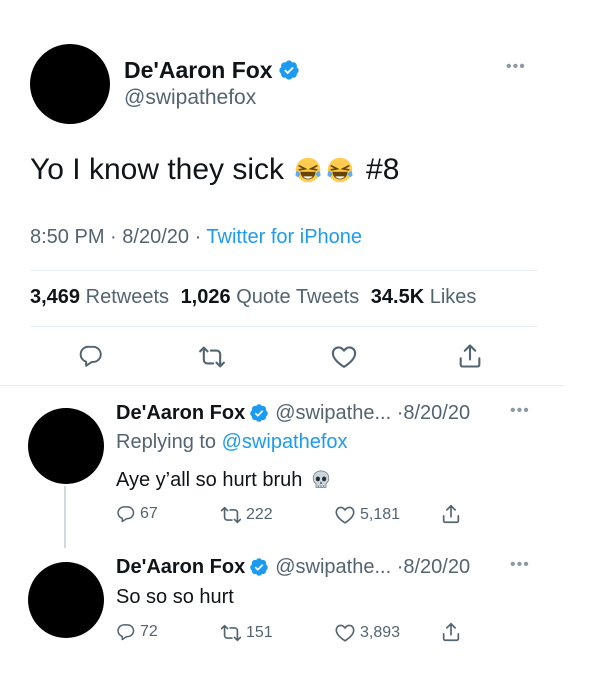 The image size is (598, 680). I want to click on reply-button: 67, so click(137, 514).